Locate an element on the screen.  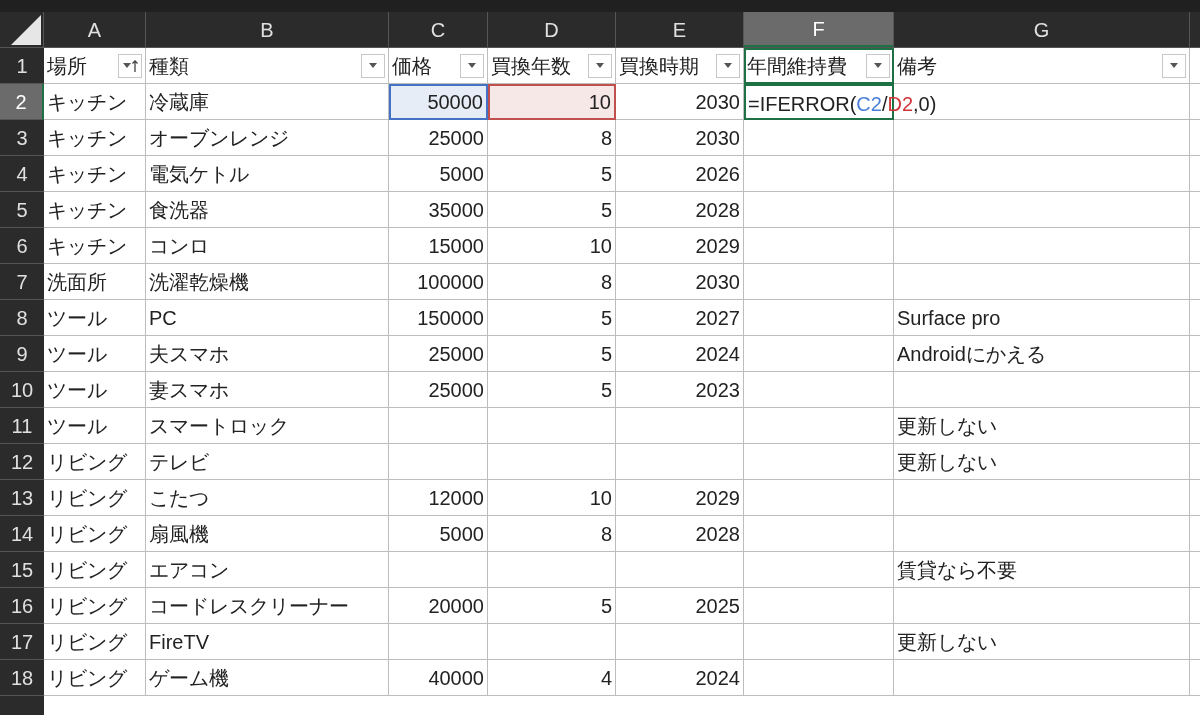
table-cell: 洗濯乾燥機 is located at coordinates (267, 282).